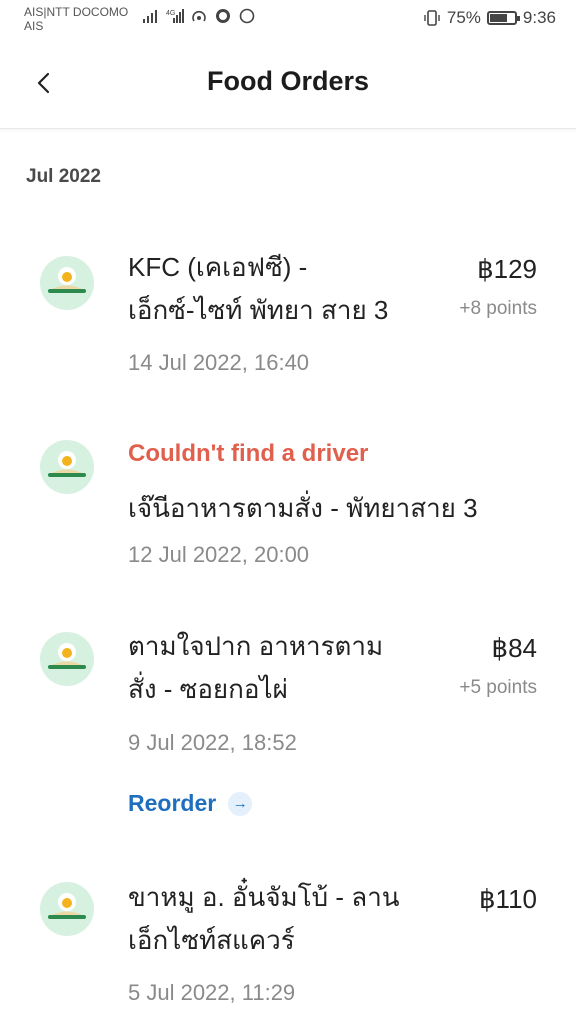 The height and width of the screenshot is (1024, 576). Describe the element at coordinates (498, 18) in the screenshot. I see `battery-fill` at that location.